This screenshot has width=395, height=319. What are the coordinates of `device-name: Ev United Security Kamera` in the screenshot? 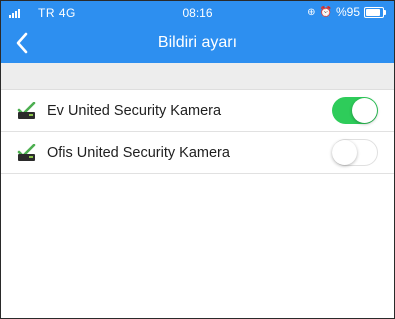 It's located at (134, 110).